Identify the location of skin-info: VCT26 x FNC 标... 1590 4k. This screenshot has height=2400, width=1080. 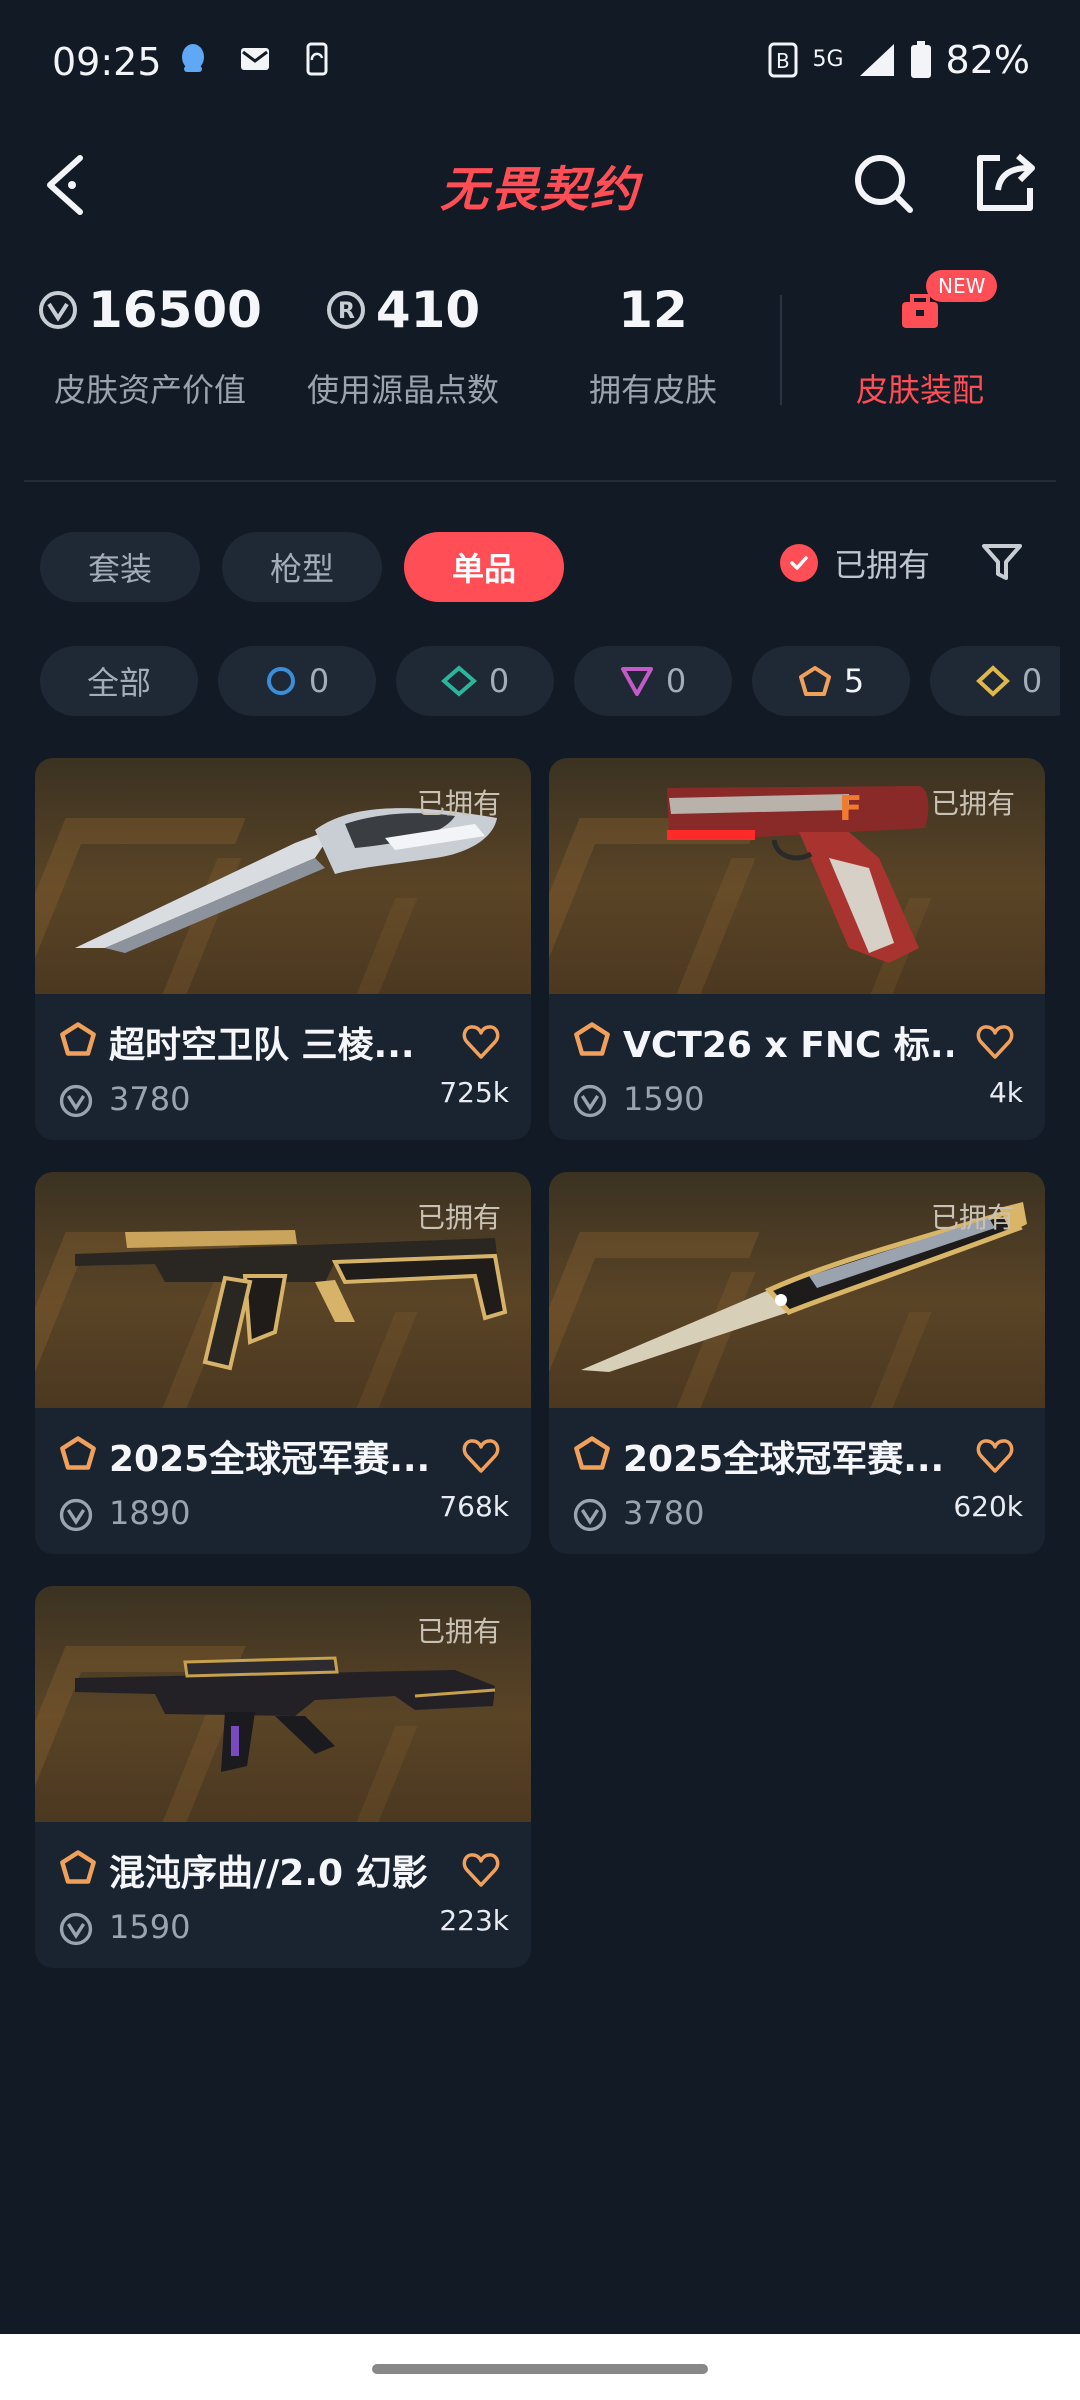
(797, 1067).